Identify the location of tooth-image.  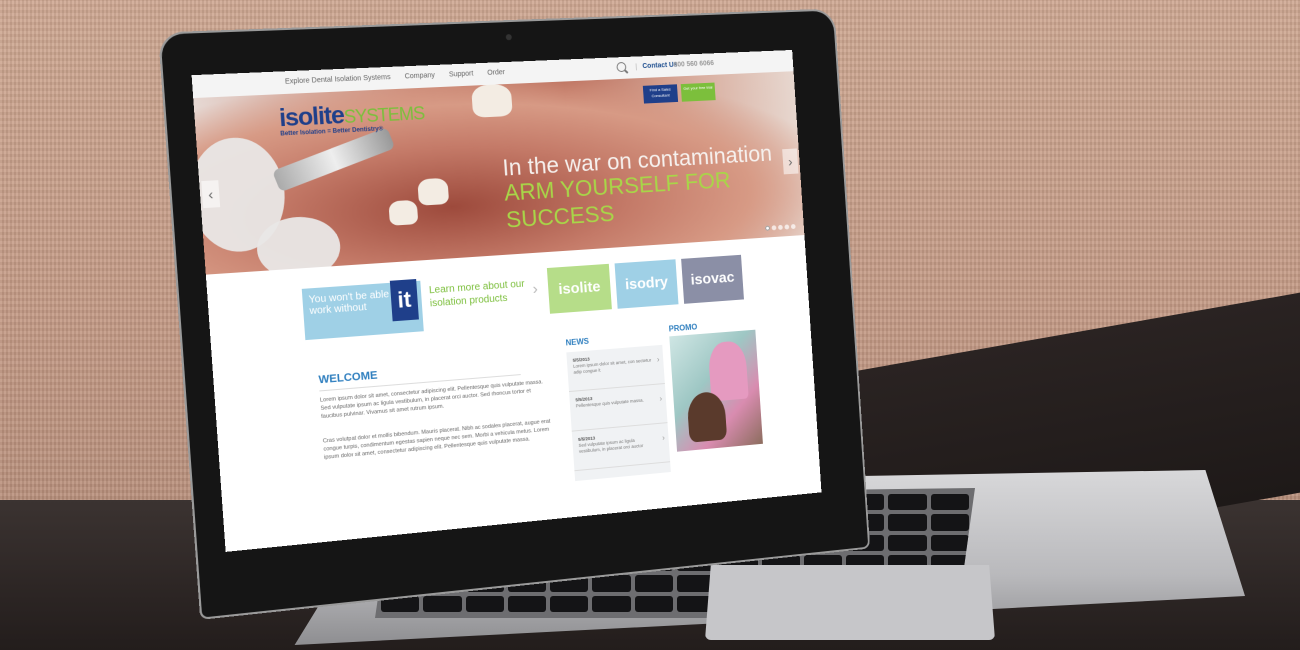
(492, 101).